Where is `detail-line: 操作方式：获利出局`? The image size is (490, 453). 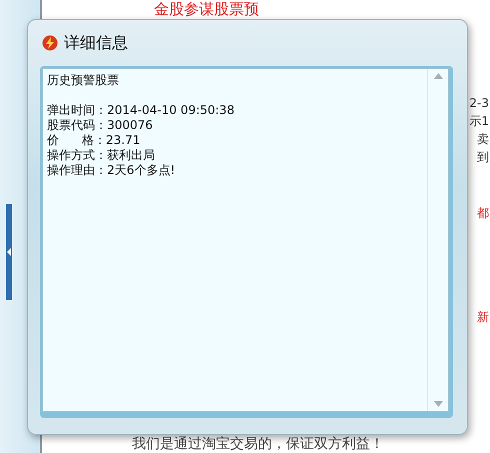 detail-line: 操作方式：获利出局 is located at coordinates (101, 155).